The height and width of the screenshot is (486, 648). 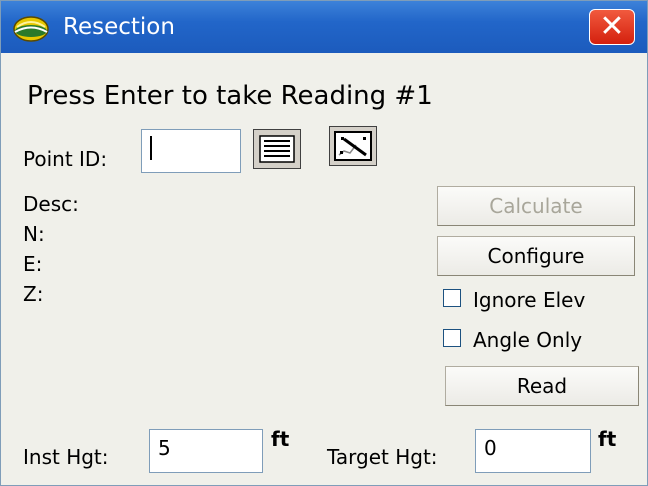 I want to click on n-label: N:, so click(x=34, y=234).